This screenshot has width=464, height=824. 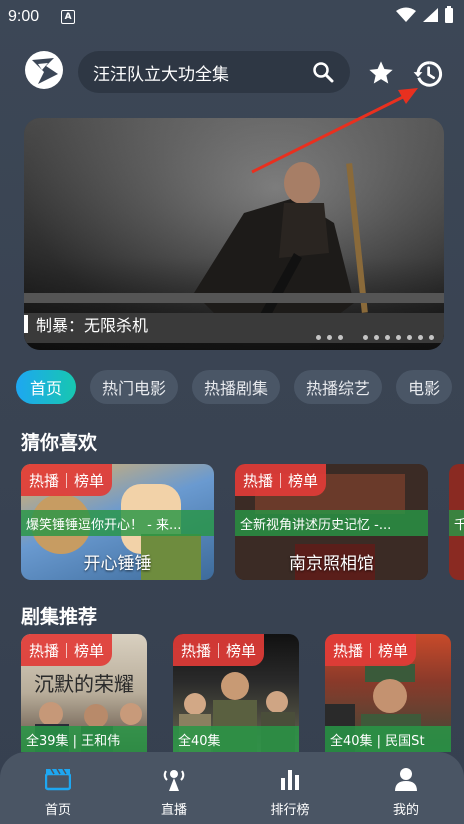 I want to click on nav-mine-label: 我的, so click(x=405, y=810).